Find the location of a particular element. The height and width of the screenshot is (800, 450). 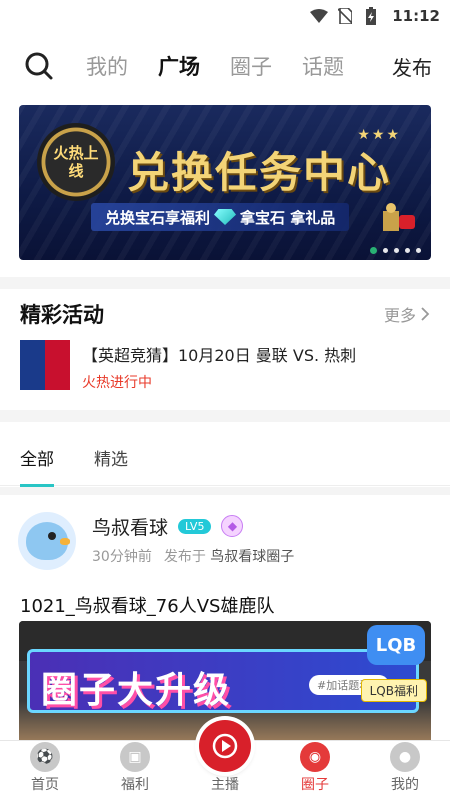

chevron-right-icon is located at coordinates (425, 314).